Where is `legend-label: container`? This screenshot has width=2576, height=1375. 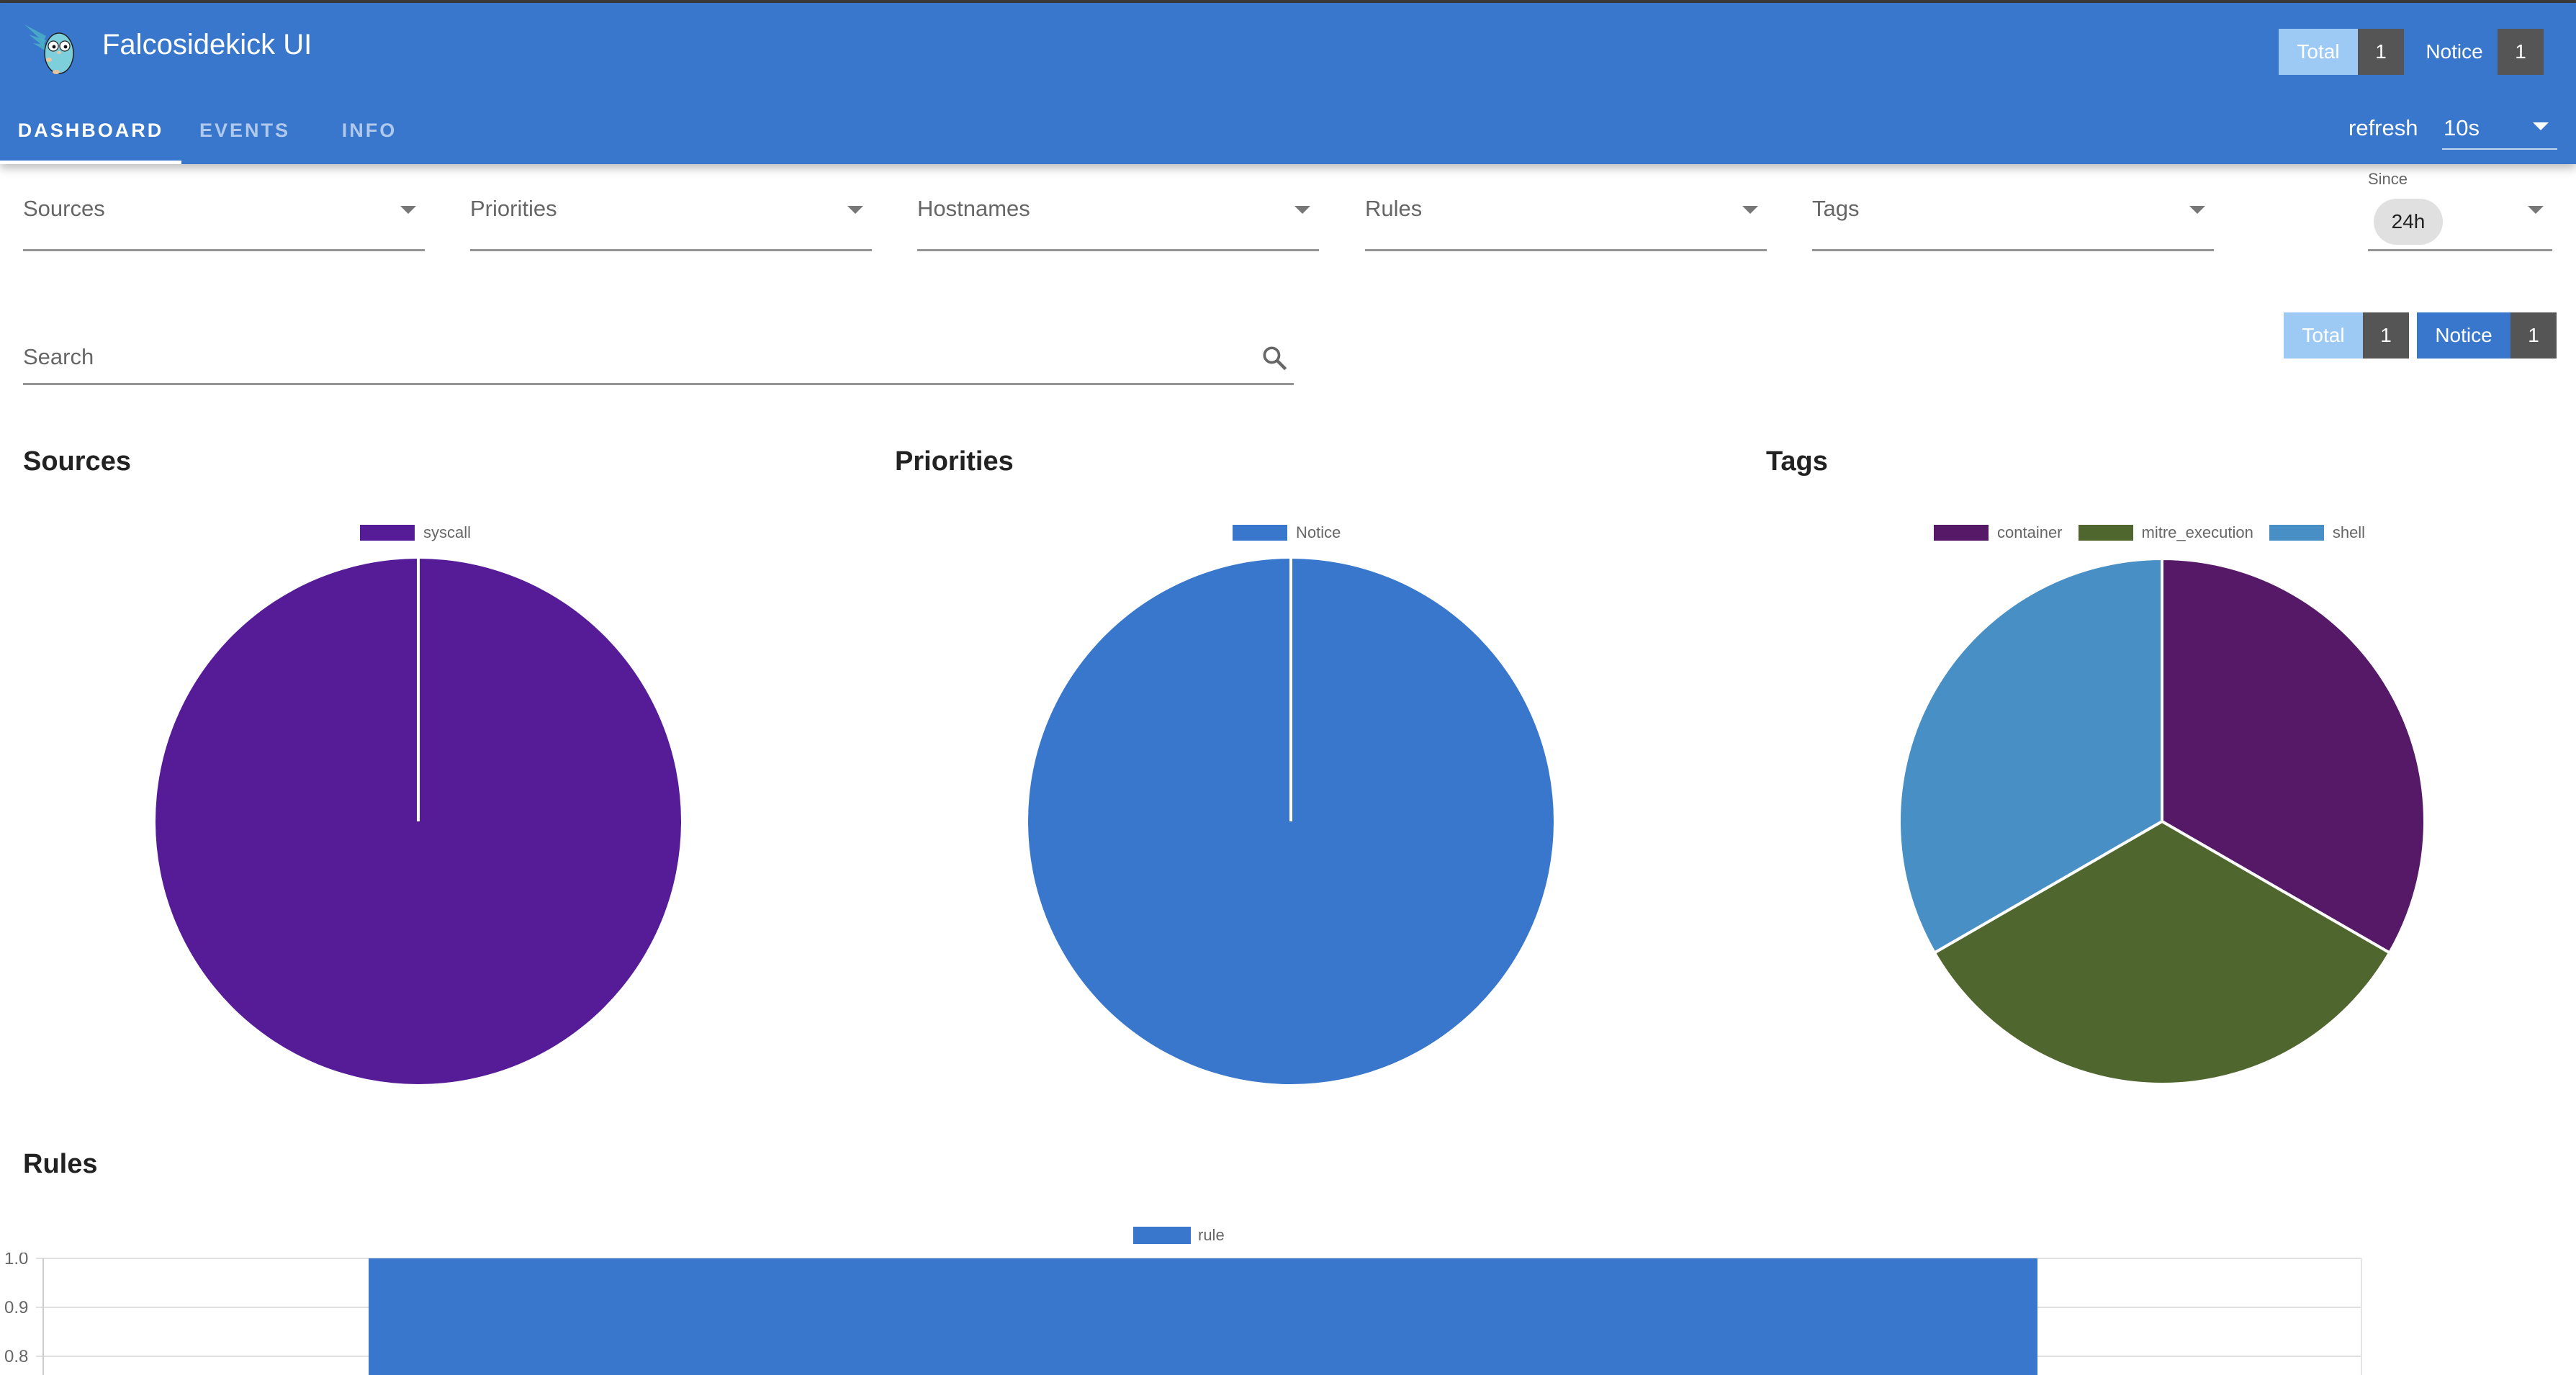 legend-label: container is located at coordinates (2030, 532).